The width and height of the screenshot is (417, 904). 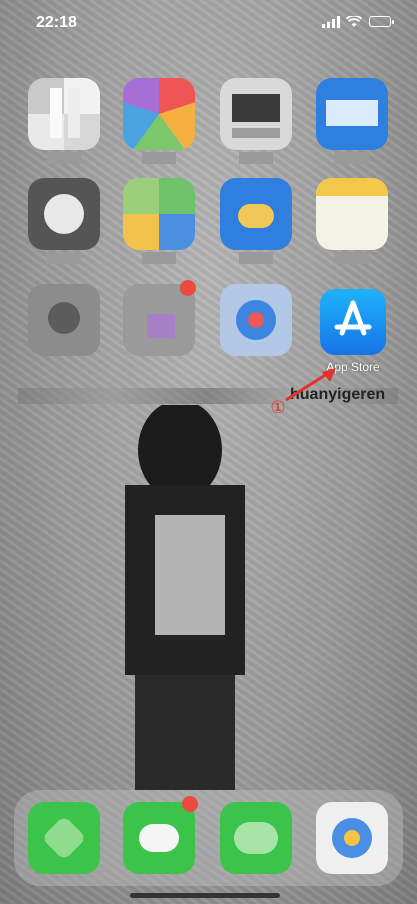 What do you see at coordinates (64, 838) in the screenshot?
I see `phone-app-icon` at bounding box center [64, 838].